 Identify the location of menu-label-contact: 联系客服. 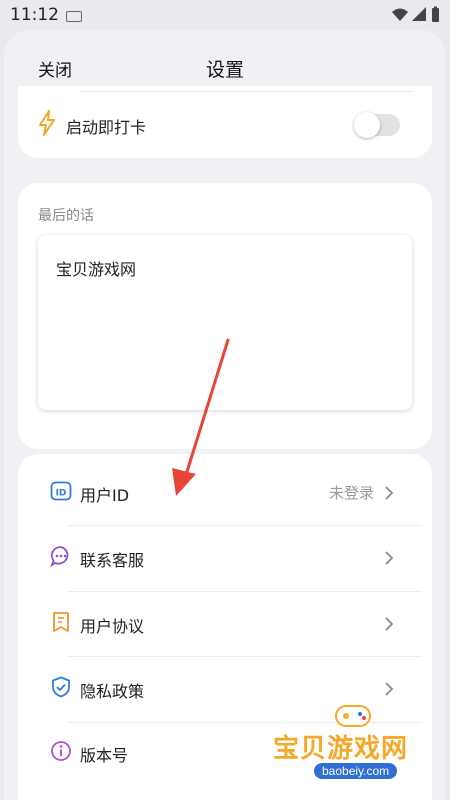
(112, 560).